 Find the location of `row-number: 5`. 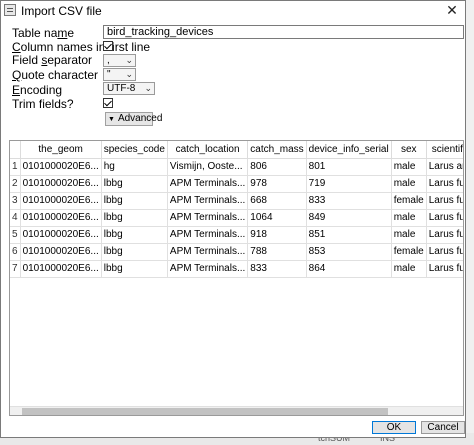

row-number: 5 is located at coordinates (15, 235).